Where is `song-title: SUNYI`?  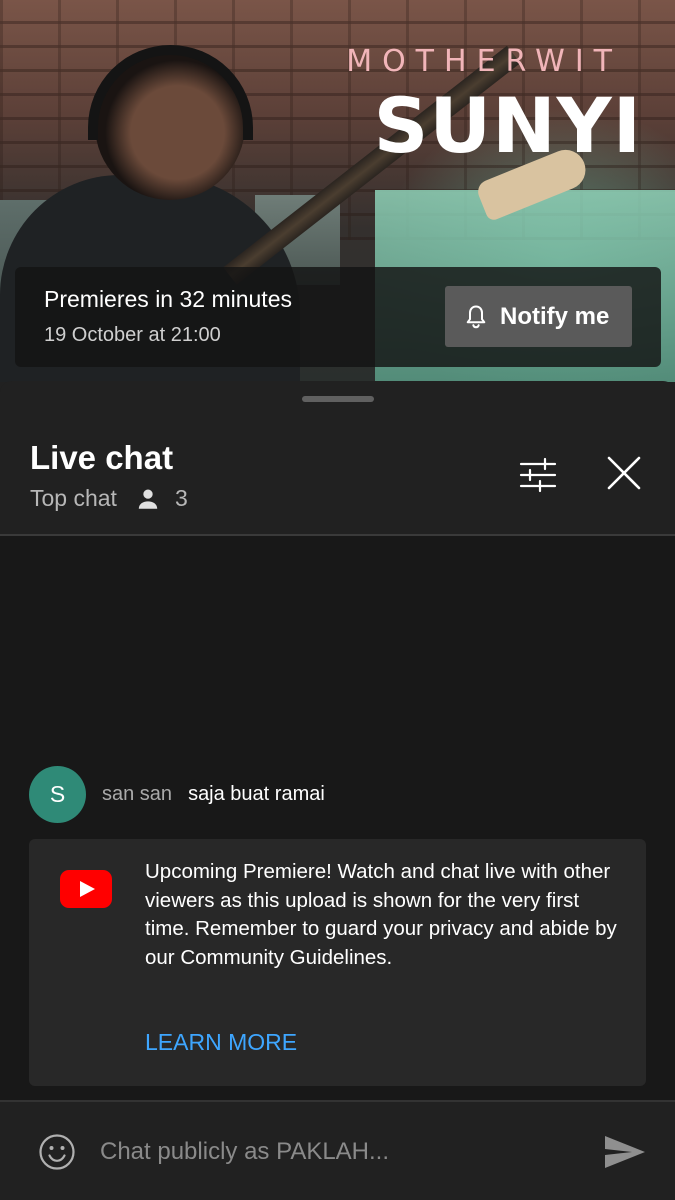
song-title: SUNYI is located at coordinates (507, 125).